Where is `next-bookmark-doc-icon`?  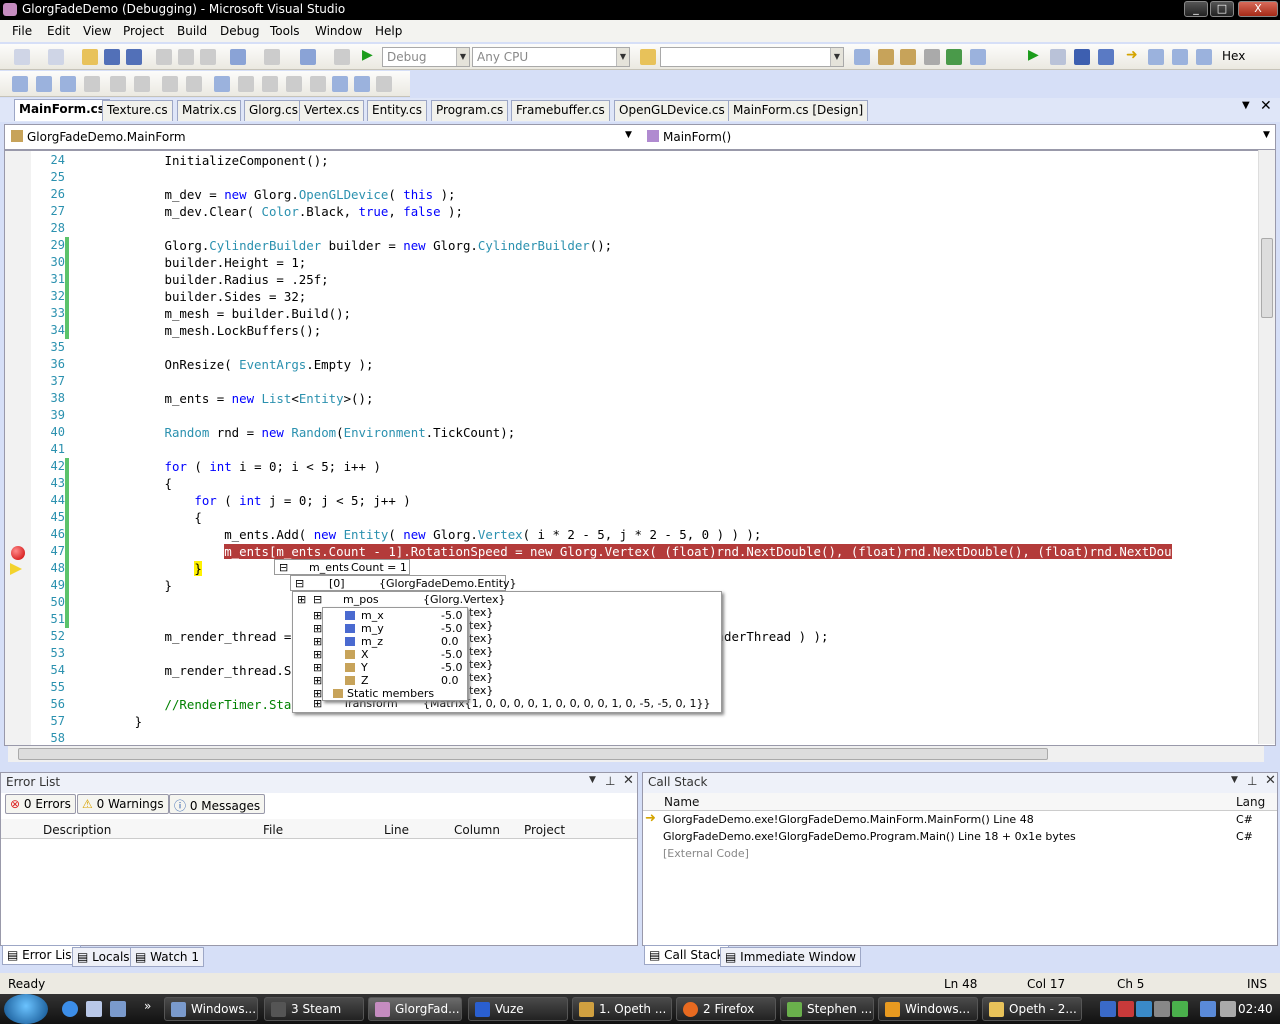
next-bookmark-doc-icon is located at coordinates (362, 84).